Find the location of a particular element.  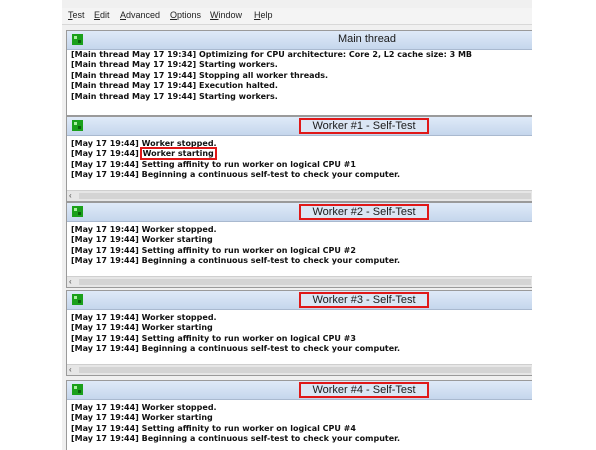

worker-3-titlebar: Worker #3 - Self-Test is located at coordinates (299, 300).